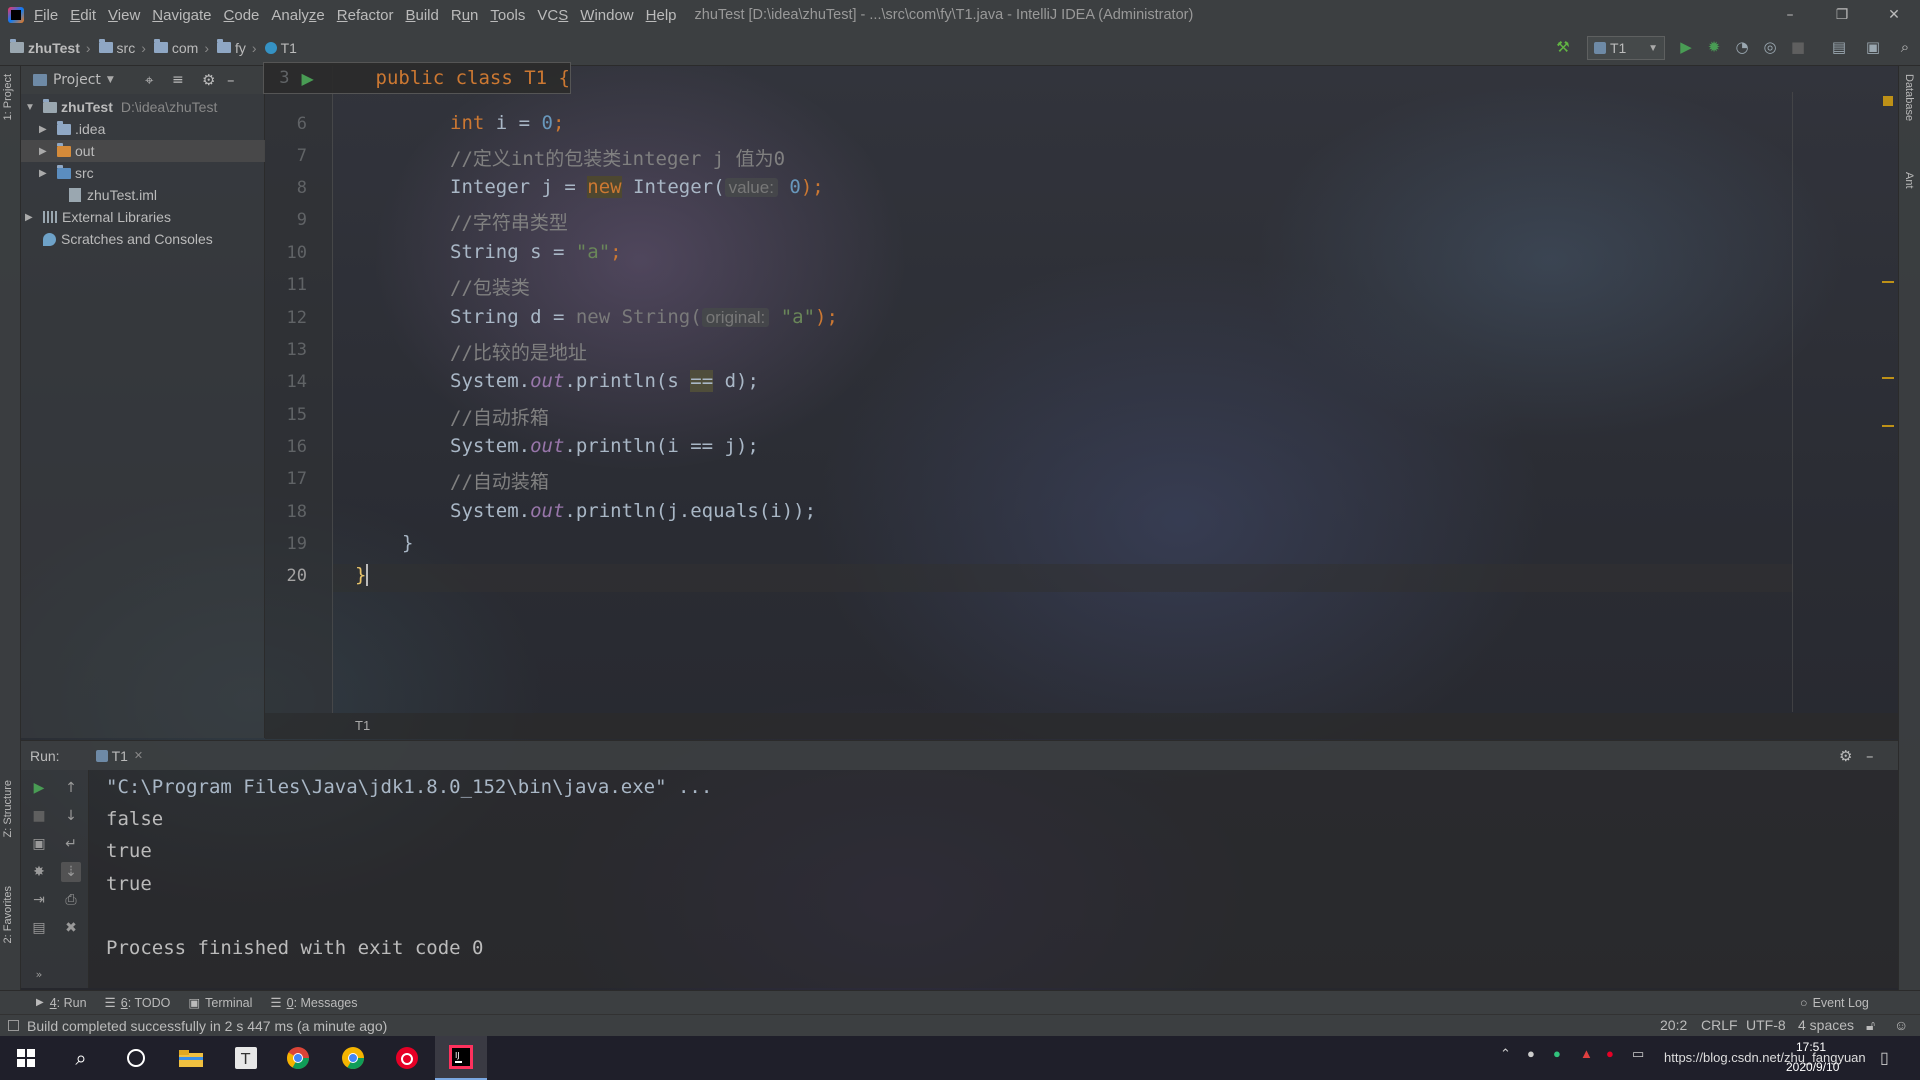  Describe the element at coordinates (518, 351) in the screenshot. I see `code-line-13: //比较的是地址` at that location.